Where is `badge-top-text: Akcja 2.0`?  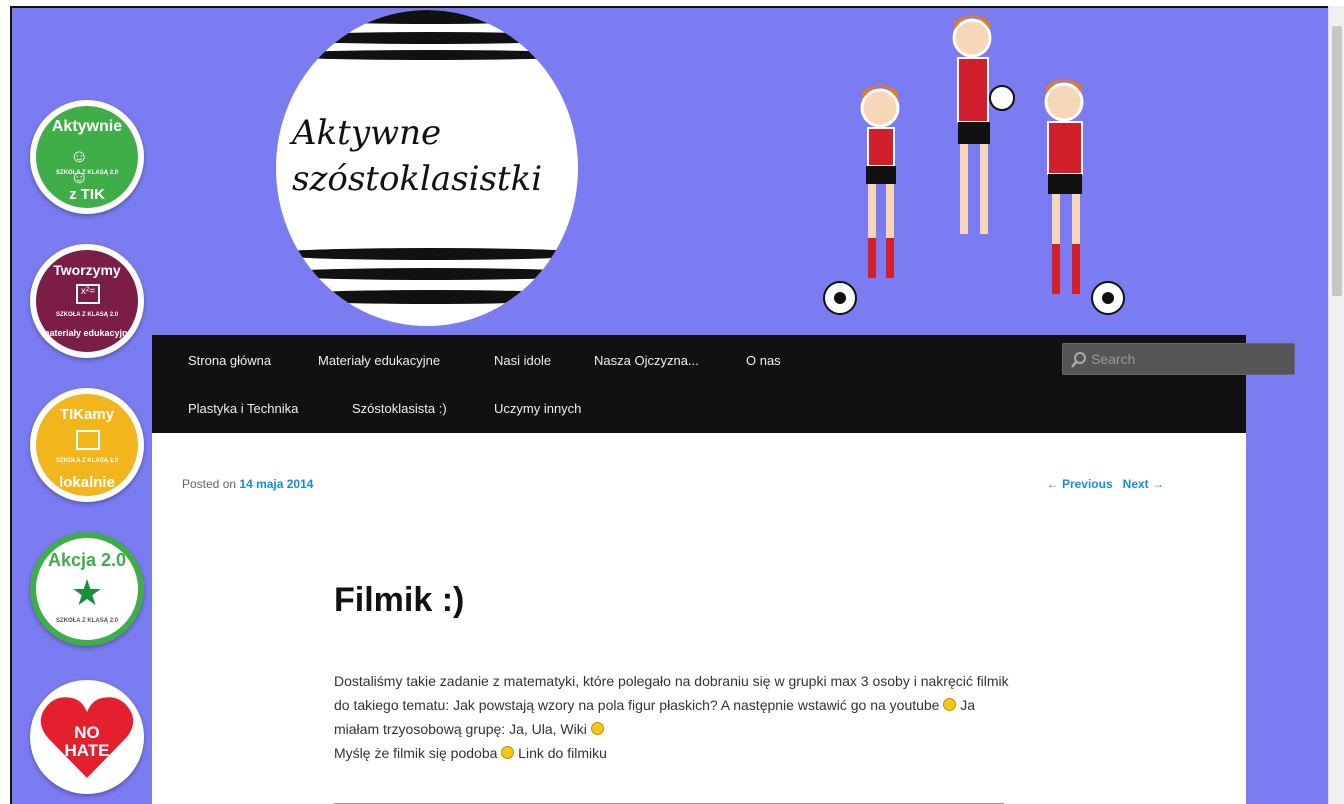
badge-top-text: Akcja 2.0 is located at coordinates (87, 560).